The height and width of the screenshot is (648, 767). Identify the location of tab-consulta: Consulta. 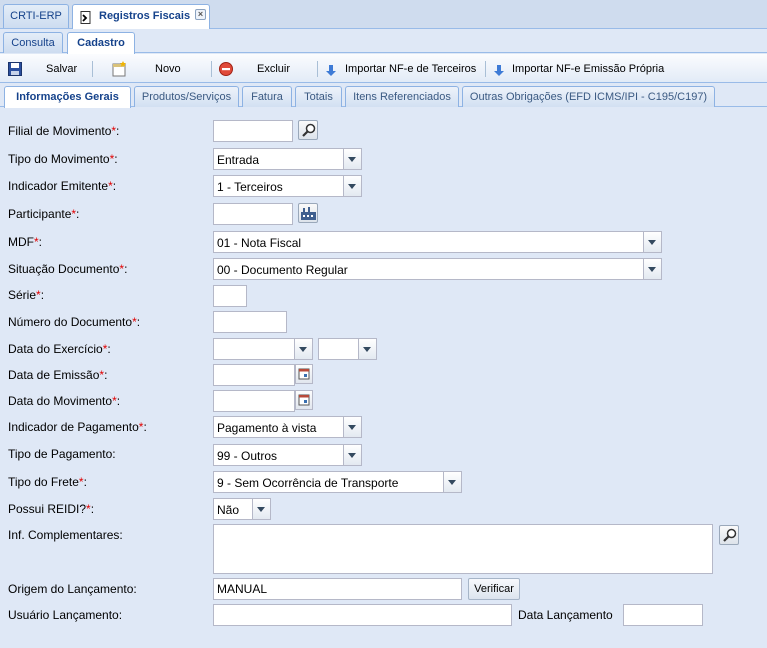
(33, 42).